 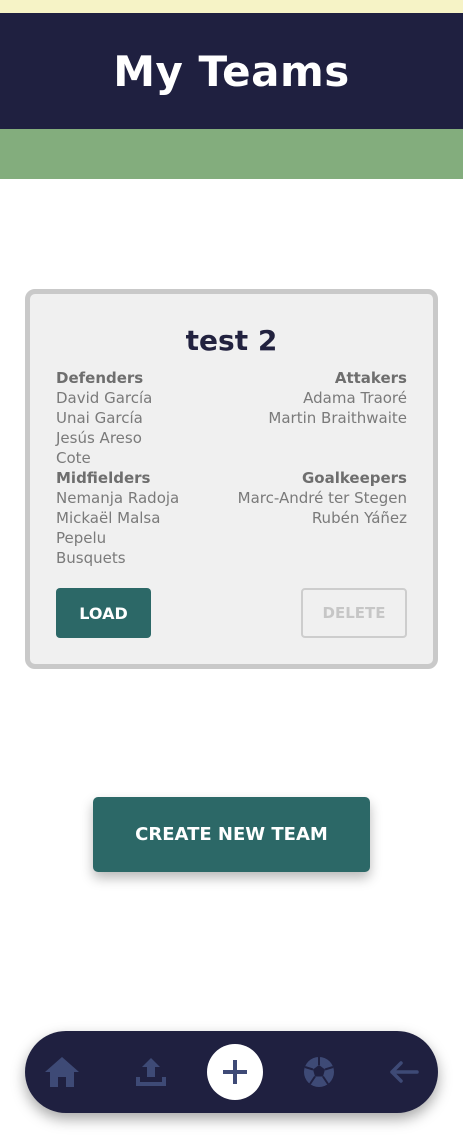 I want to click on upload-icon, so click(x=151, y=1072).